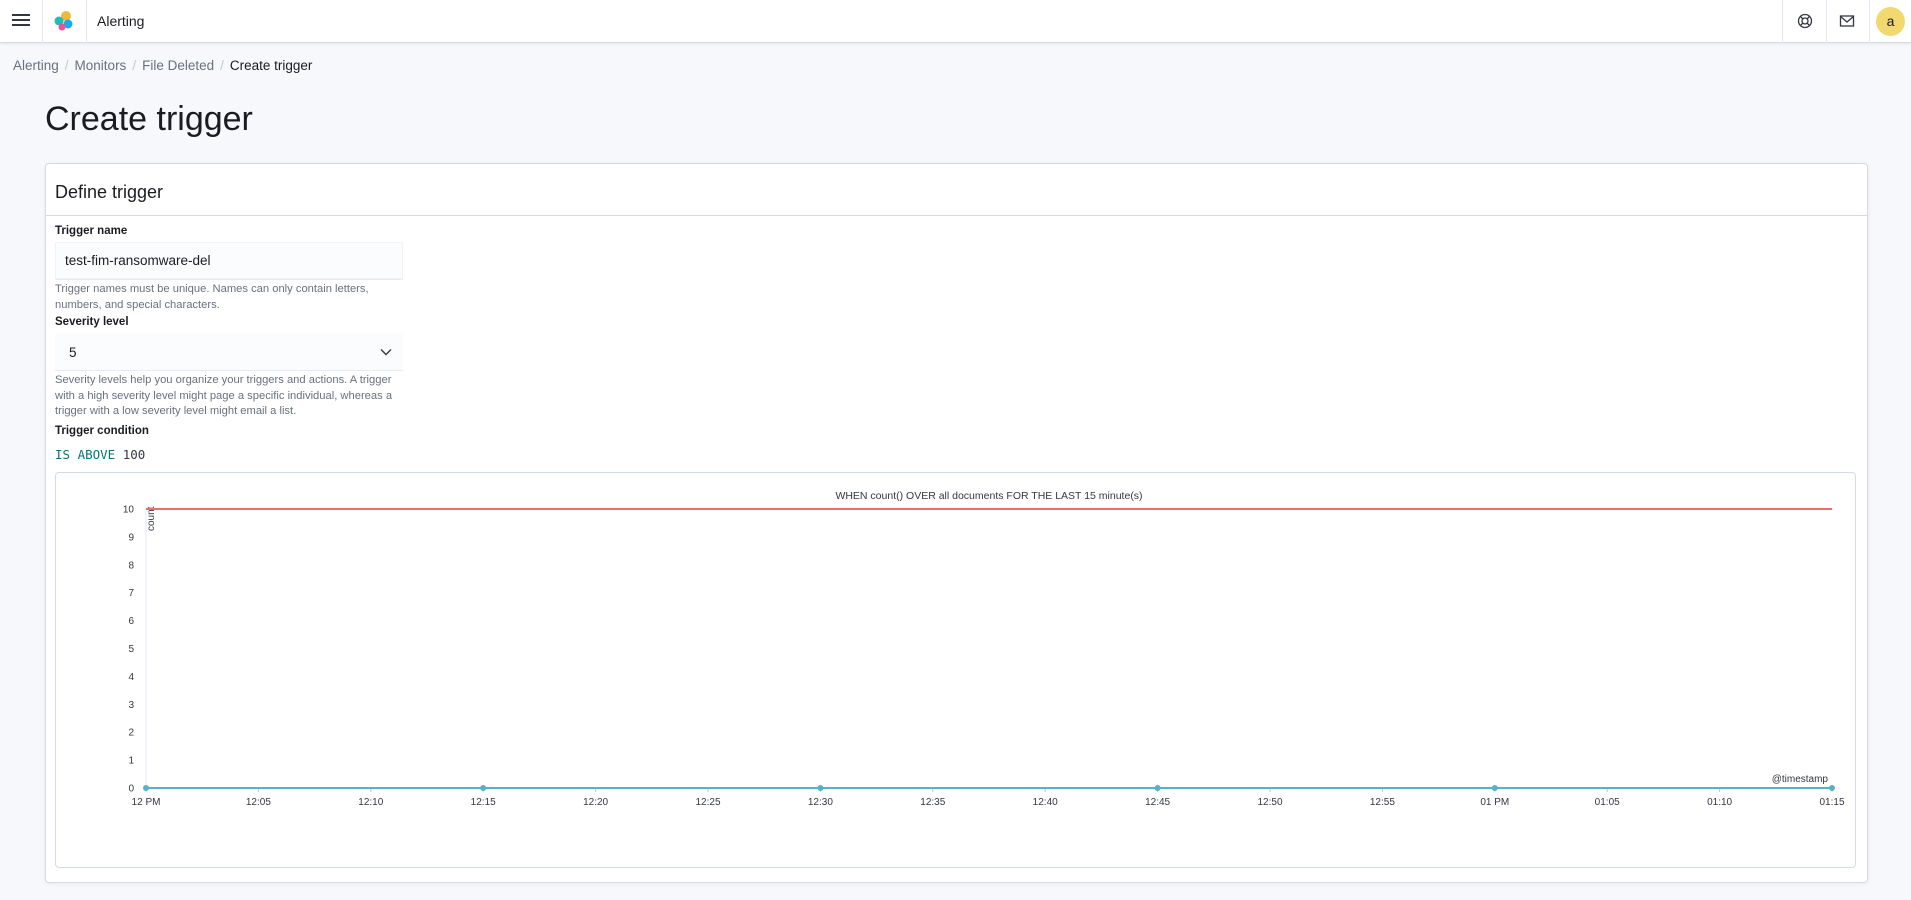  Describe the element at coordinates (1269, 802) in the screenshot. I see `x-tick-label: 12:50` at that location.